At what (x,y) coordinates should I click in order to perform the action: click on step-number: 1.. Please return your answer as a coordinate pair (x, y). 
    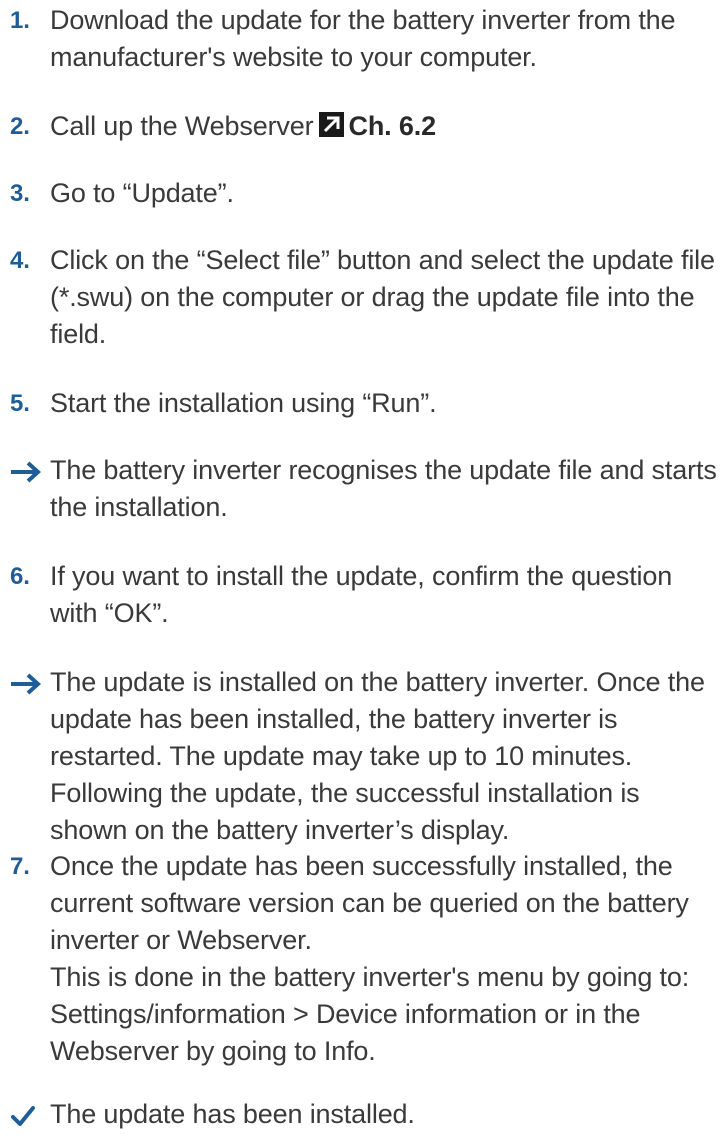
    Looking at the image, I should click on (20, 20).